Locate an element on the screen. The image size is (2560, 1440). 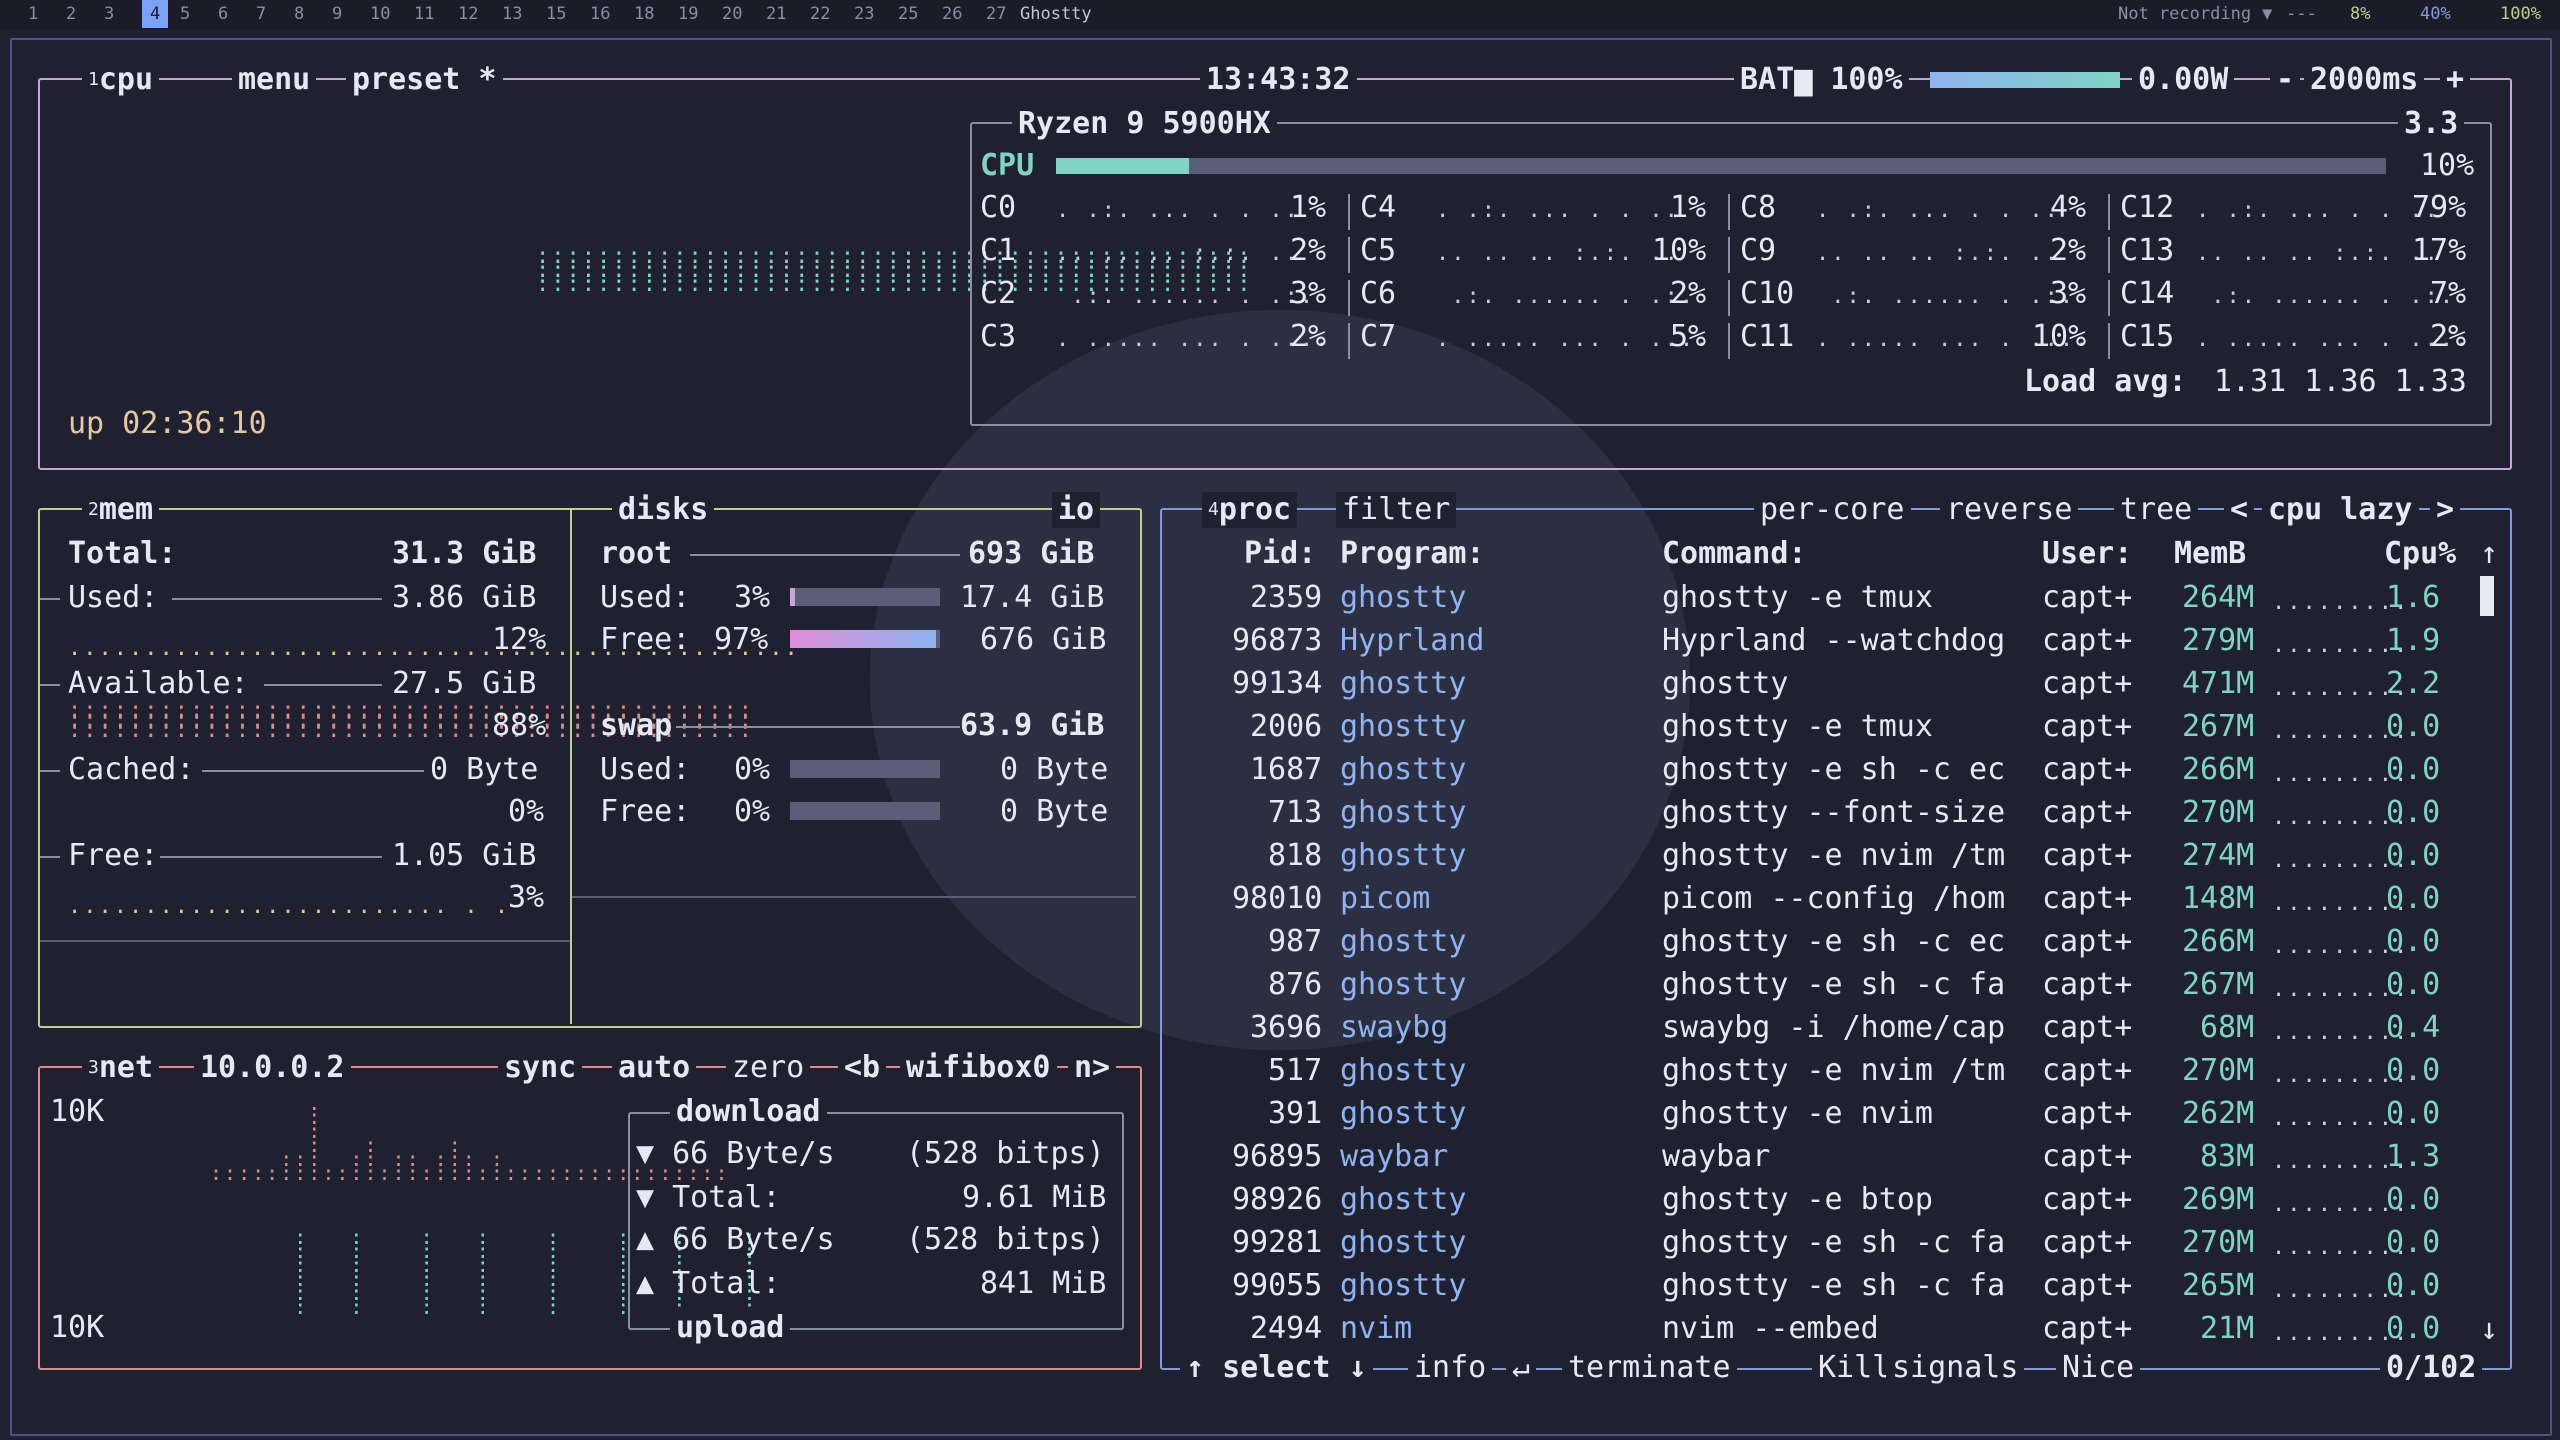
mem-used-pct: 12% is located at coordinates (519, 639).